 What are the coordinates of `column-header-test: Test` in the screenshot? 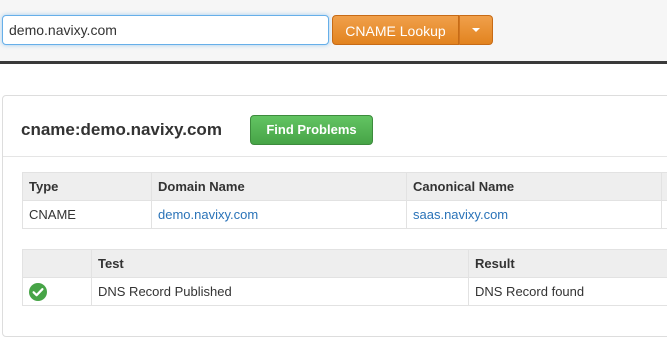 It's located at (280, 264).